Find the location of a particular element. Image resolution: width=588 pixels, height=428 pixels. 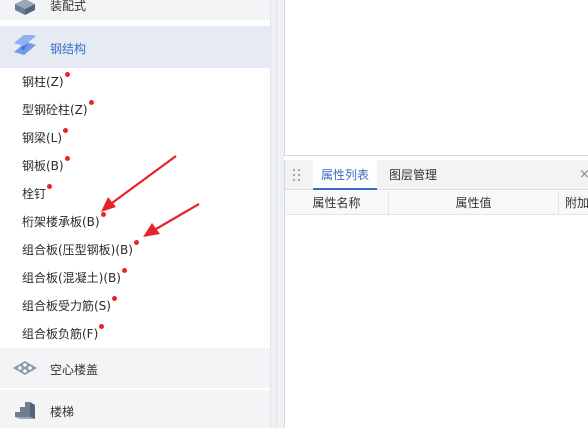

hollow-slab-icon is located at coordinates (25, 368).